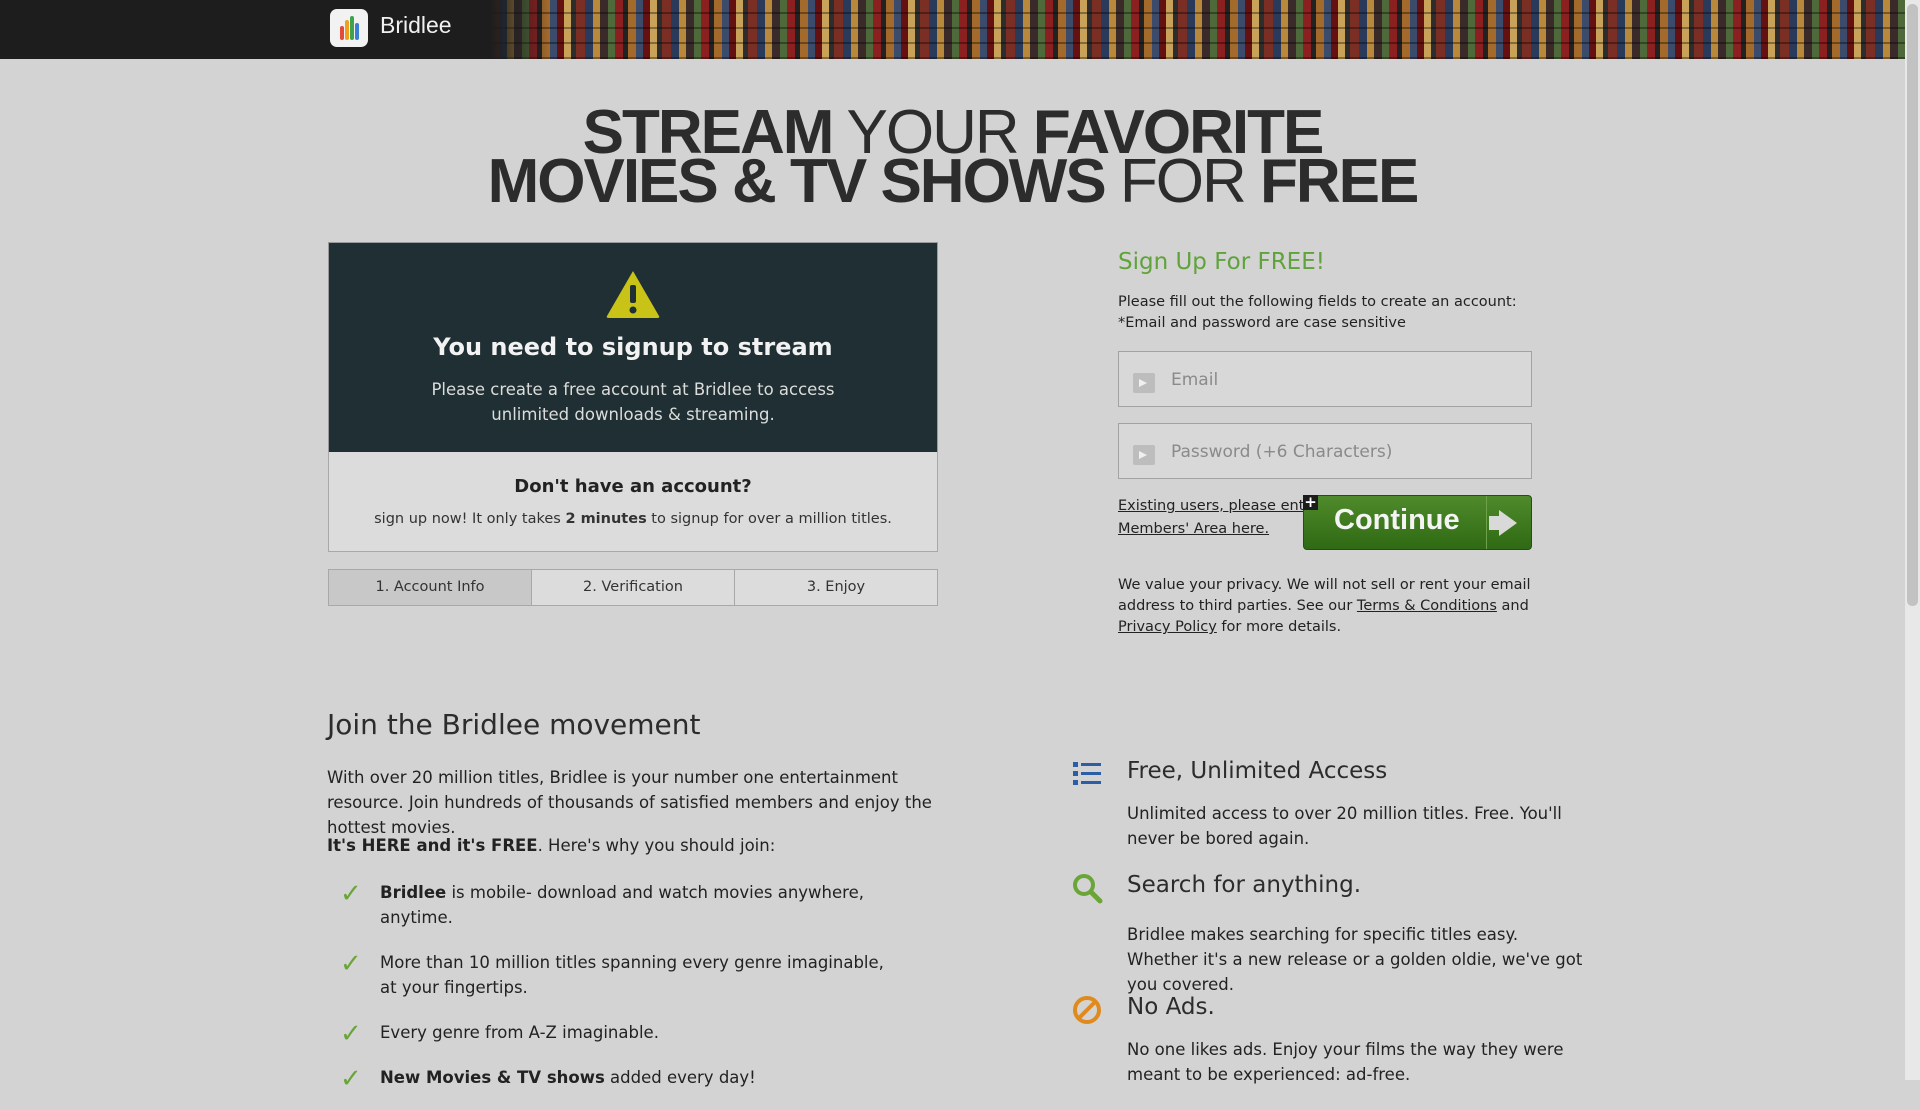 The width and height of the screenshot is (1920, 1110). What do you see at coordinates (1279, 627) in the screenshot?
I see `privacy-text-post: for more details.` at bounding box center [1279, 627].